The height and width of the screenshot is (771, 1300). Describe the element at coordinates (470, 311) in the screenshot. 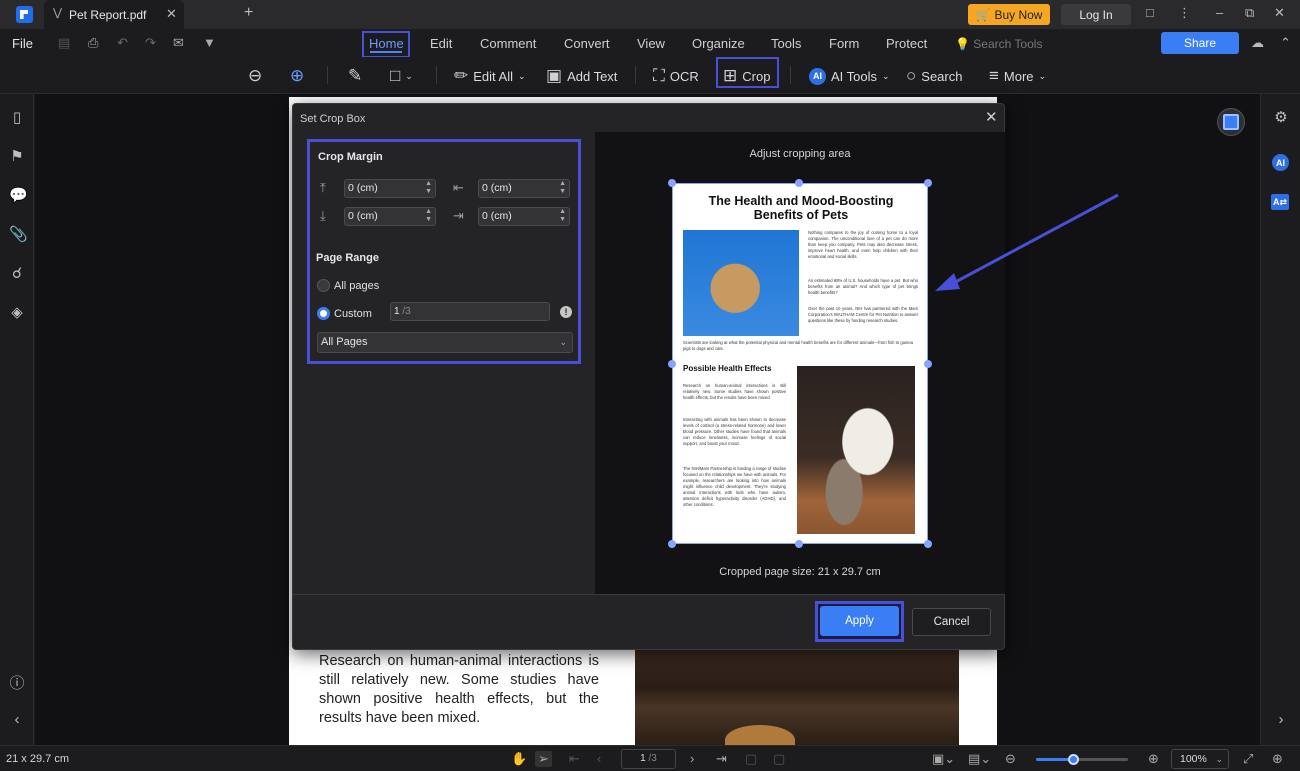

I see `custom-page-range-input: 1 /3` at that location.